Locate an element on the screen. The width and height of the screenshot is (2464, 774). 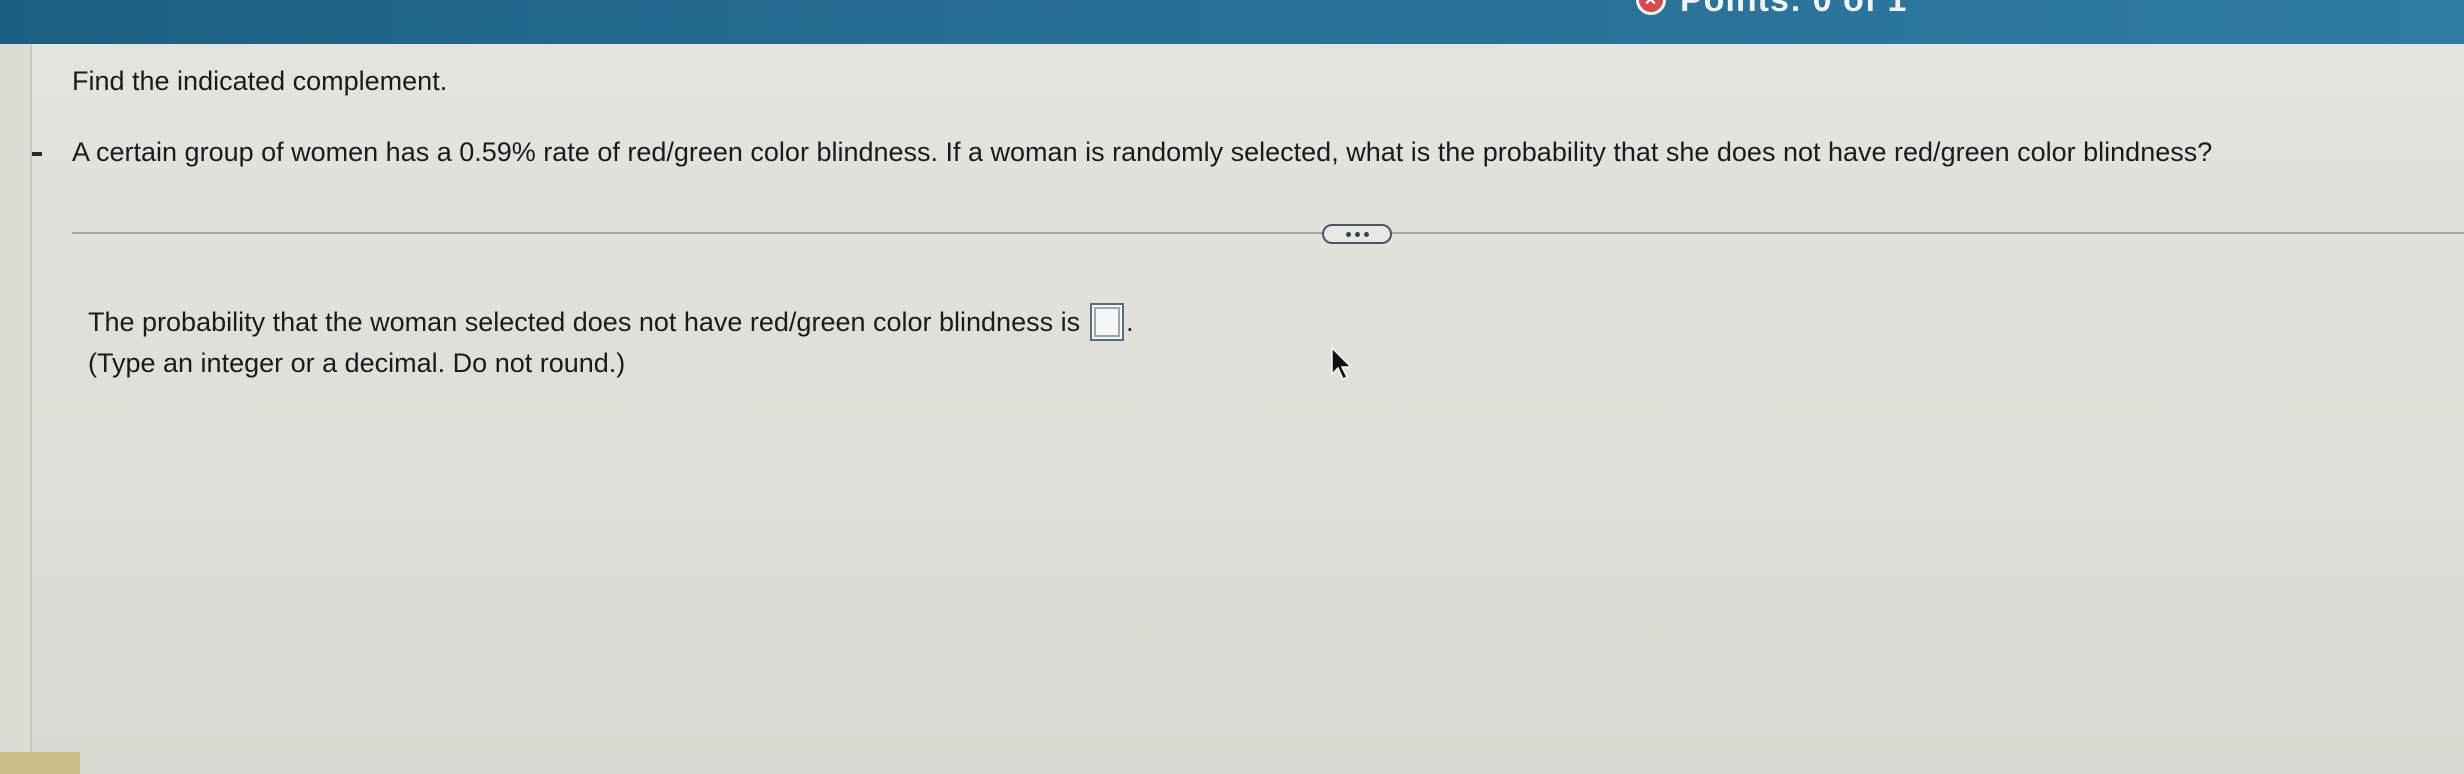
mouse-cursor-icon is located at coordinates (1342, 363).